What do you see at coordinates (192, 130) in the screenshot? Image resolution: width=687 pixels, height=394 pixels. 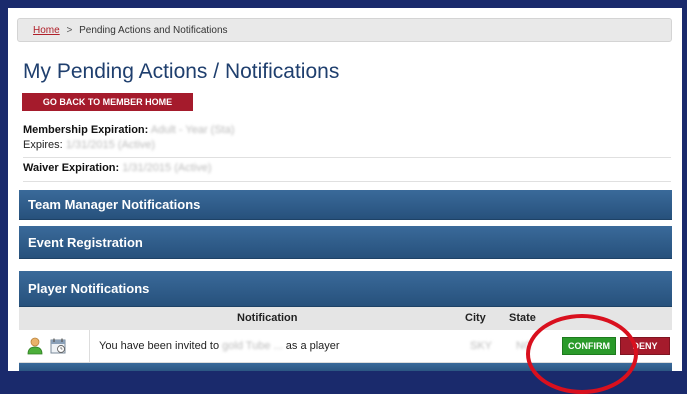 I see `membership-expiration-value: Adult - Year (Sta)` at bounding box center [192, 130].